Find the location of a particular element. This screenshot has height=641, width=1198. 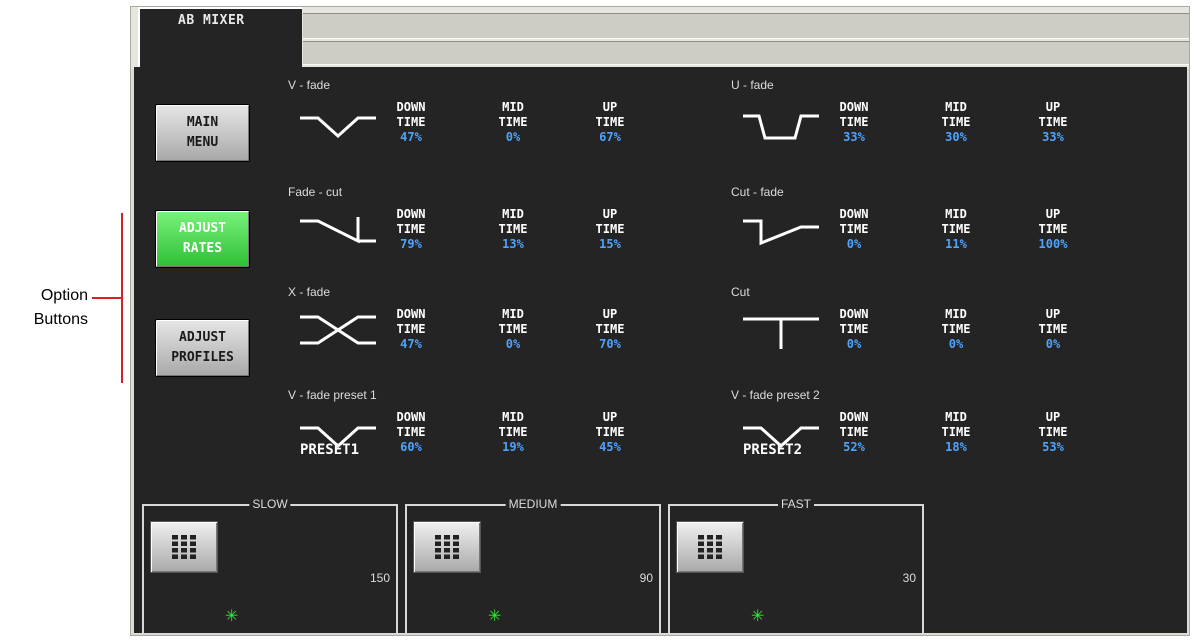

speed-value: 150 is located at coordinates (379, 578).